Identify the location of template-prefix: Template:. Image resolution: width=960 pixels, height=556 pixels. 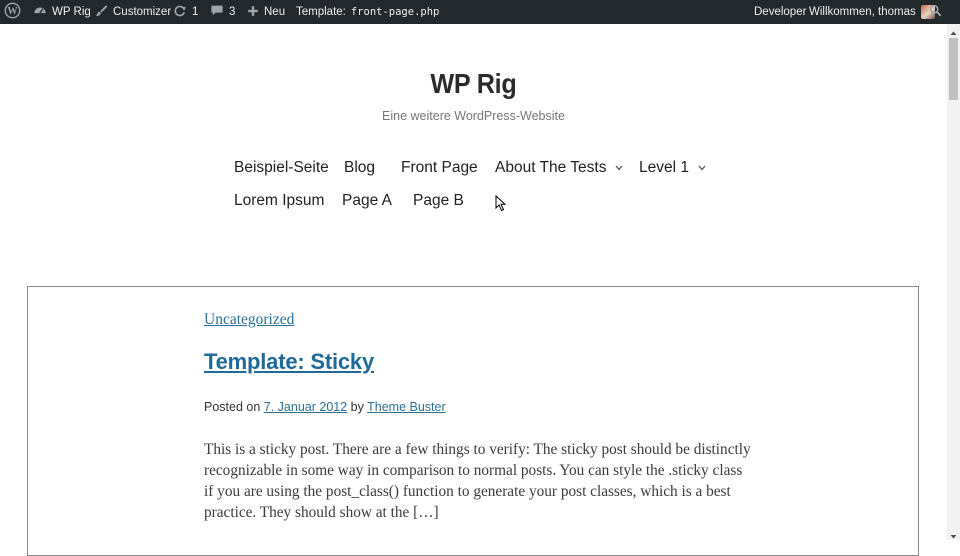
(321, 12).